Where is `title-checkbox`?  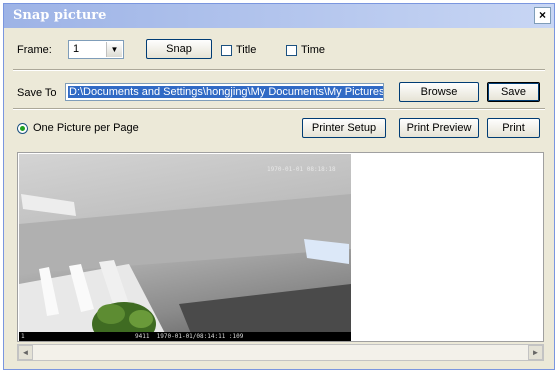
title-checkbox is located at coordinates (226, 50).